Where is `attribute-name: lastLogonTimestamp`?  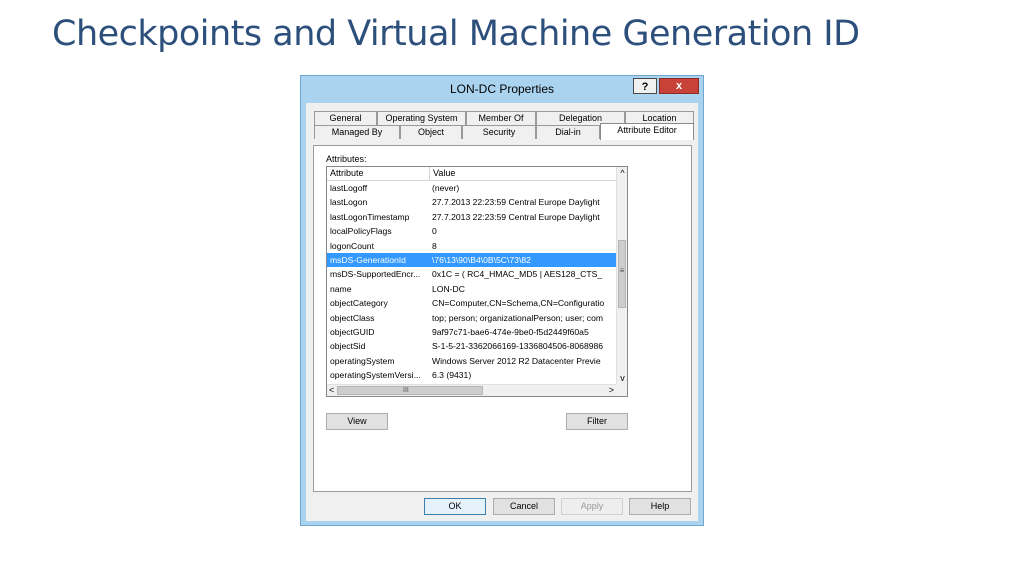
attribute-name: lastLogonTimestamp is located at coordinates (370, 216).